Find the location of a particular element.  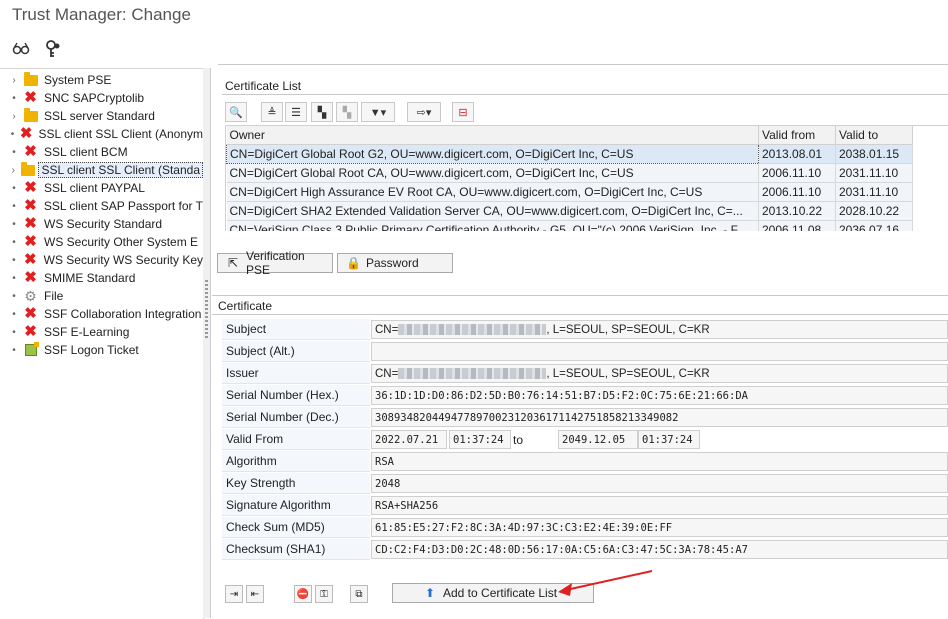

tree-item: • ⚙ File is located at coordinates (101, 296).